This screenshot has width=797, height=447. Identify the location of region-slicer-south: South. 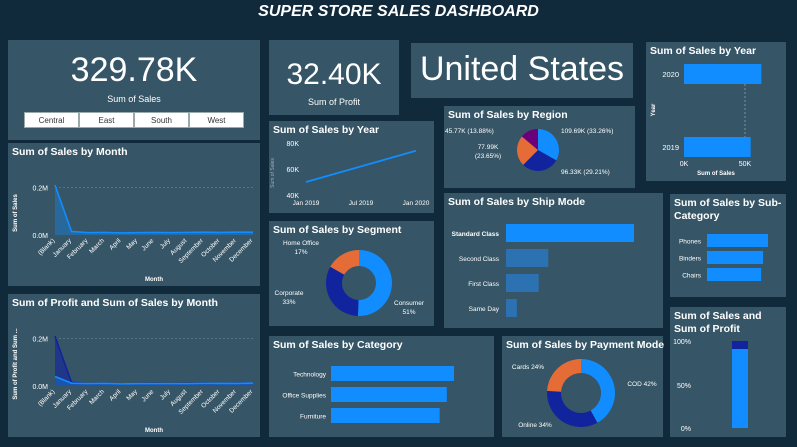
(161, 120).